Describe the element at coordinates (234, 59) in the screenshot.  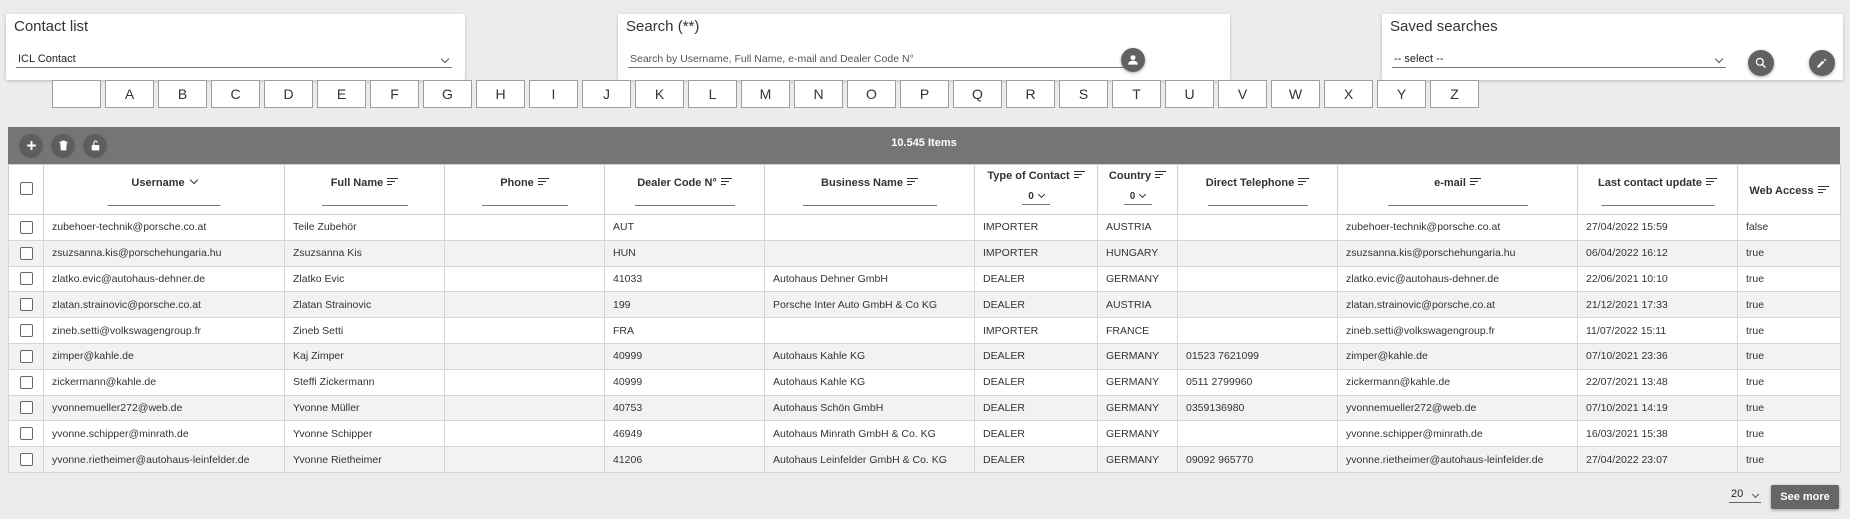
I see `contact-list-select: ICL Contact` at that location.